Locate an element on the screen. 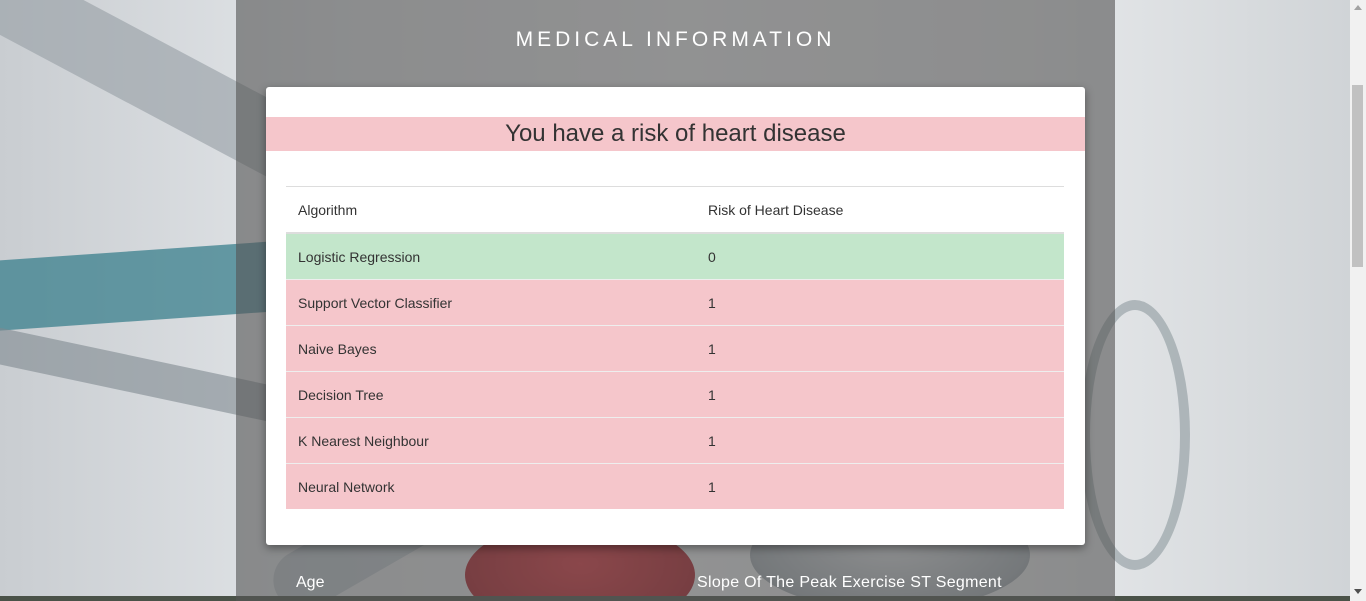 Image resolution: width=1366 pixels, height=601 pixels. risk-cell: 0 is located at coordinates (880, 256).